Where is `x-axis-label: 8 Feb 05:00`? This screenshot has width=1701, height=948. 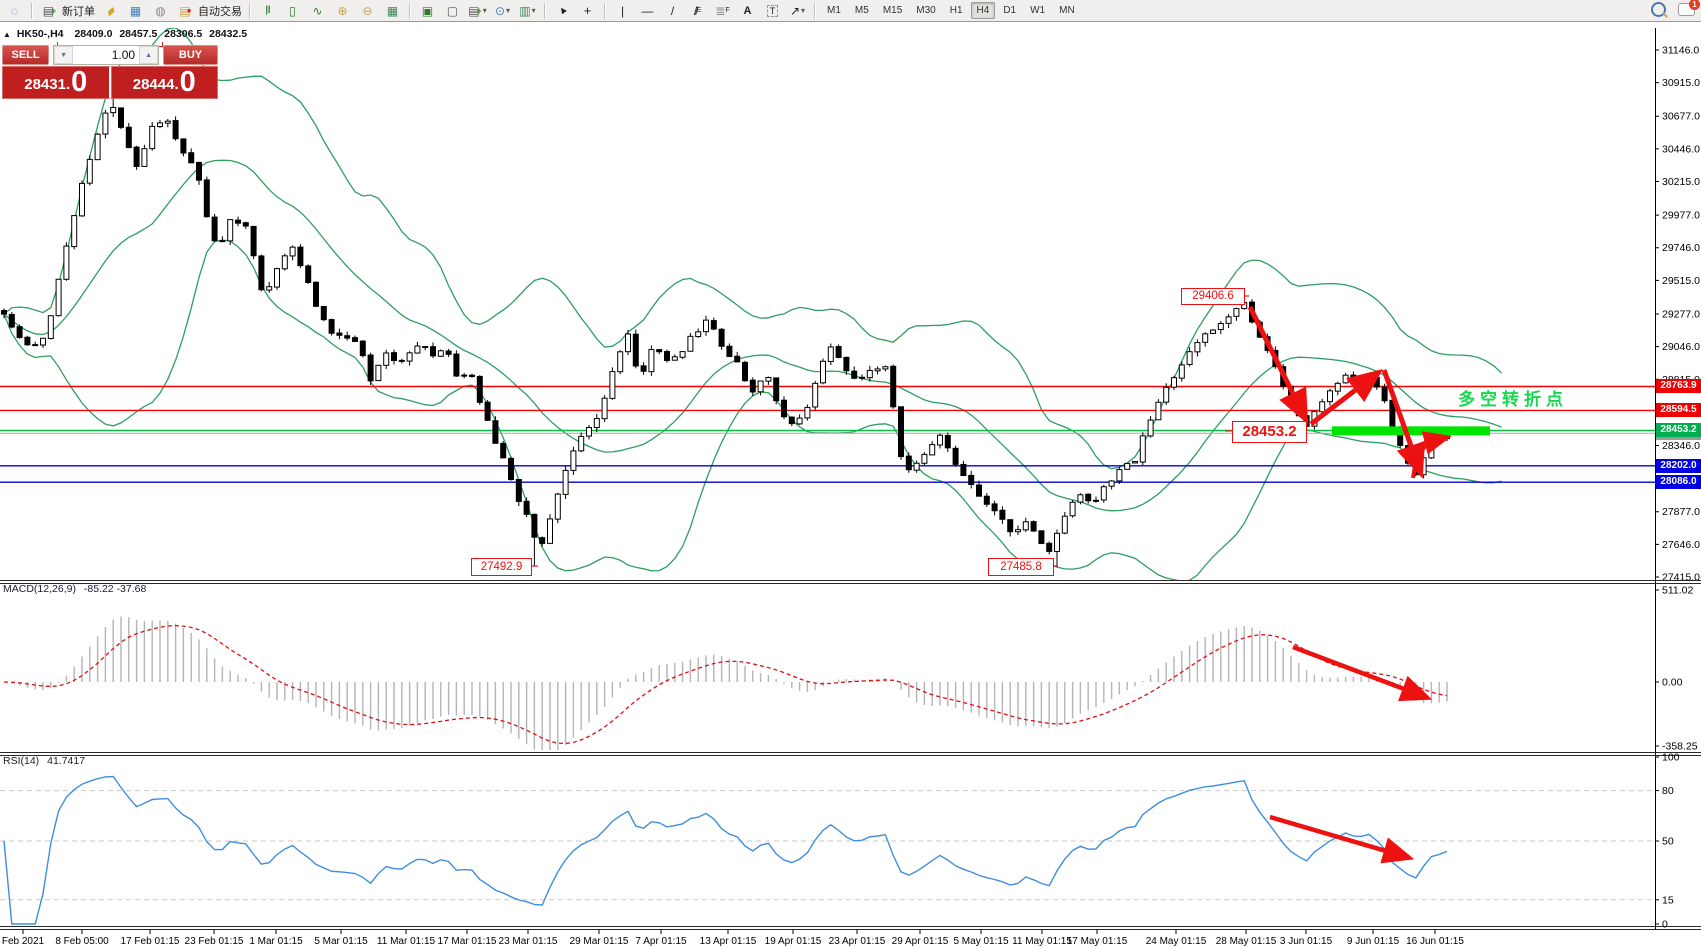
x-axis-label: 8 Feb 05:00 is located at coordinates (82, 941).